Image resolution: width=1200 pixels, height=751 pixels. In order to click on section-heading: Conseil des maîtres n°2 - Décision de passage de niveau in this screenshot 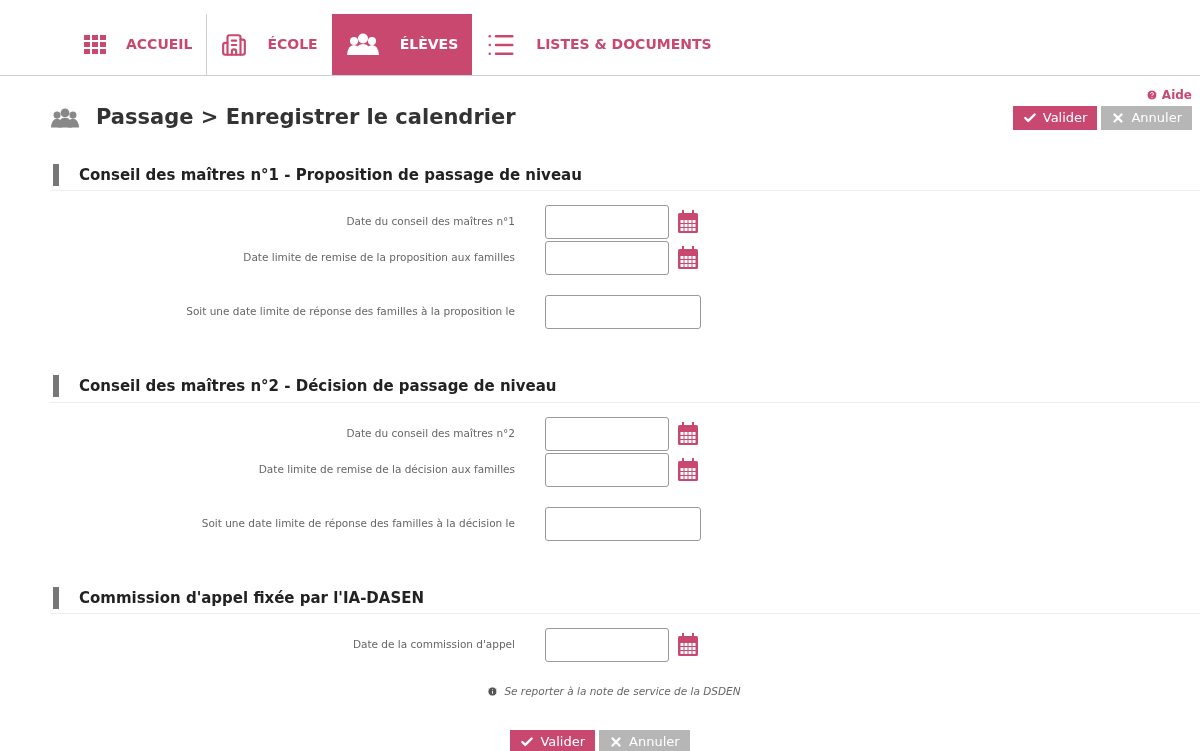, I will do `click(318, 386)`.